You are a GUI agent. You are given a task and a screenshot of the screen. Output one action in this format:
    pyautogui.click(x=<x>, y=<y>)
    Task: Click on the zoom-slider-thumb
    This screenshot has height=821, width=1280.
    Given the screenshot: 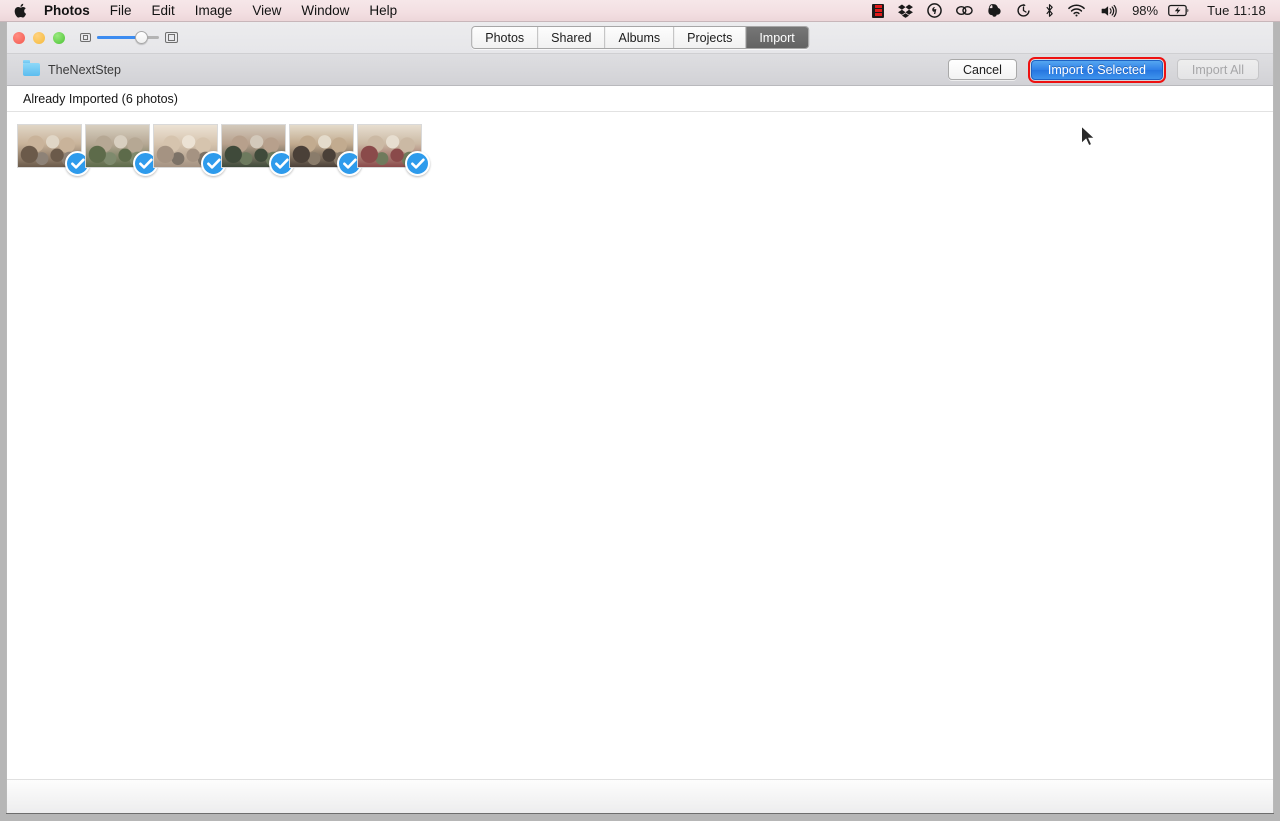 What is the action you would take?
    pyautogui.click(x=142, y=37)
    